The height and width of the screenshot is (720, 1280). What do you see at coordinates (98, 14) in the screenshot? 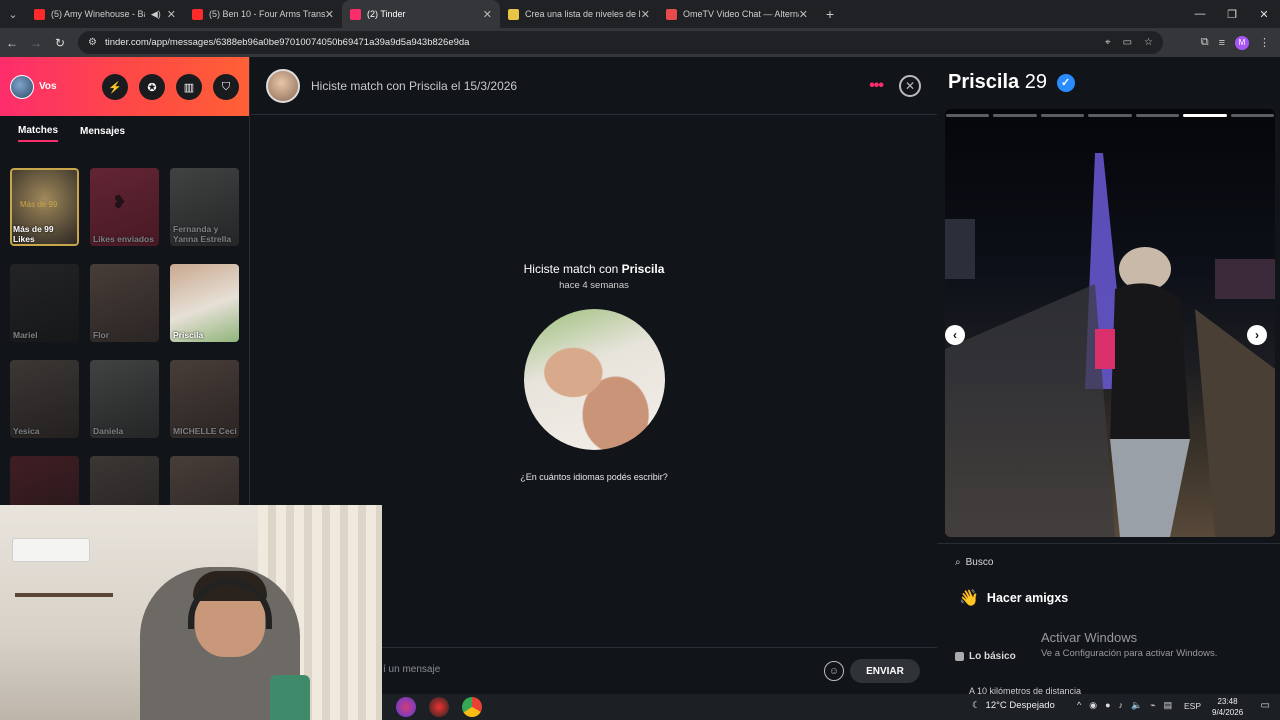
I see `tab-title: (5) Amy Winehouse - Back` at bounding box center [98, 14].